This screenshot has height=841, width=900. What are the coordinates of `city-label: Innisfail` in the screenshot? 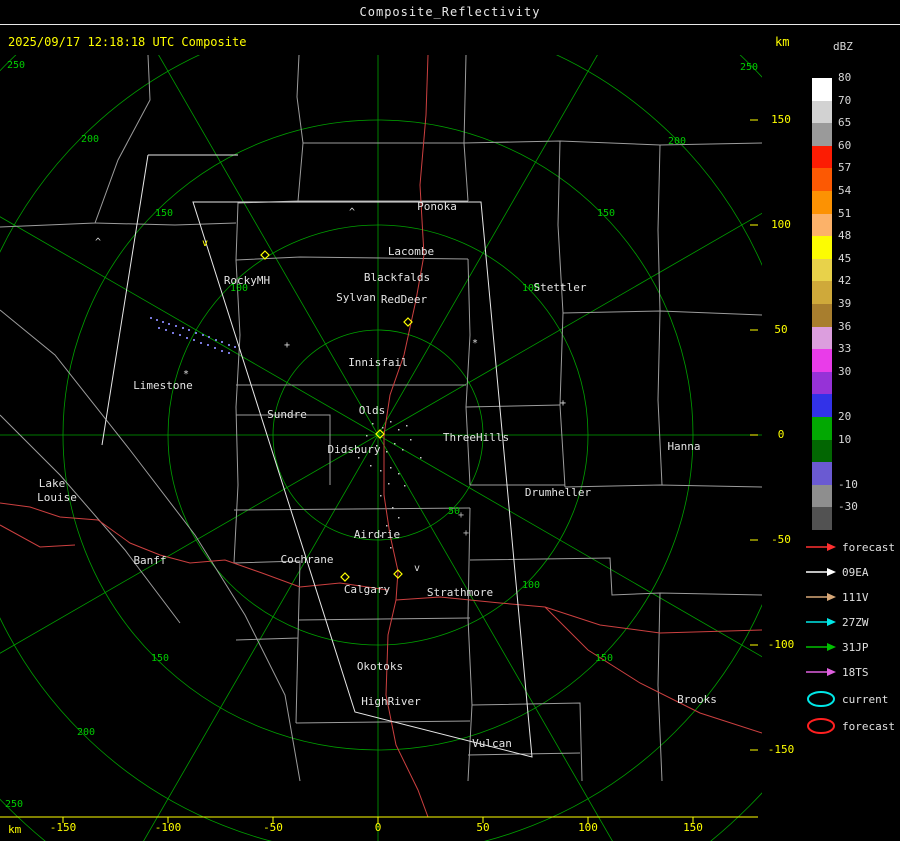 It's located at (378, 362).